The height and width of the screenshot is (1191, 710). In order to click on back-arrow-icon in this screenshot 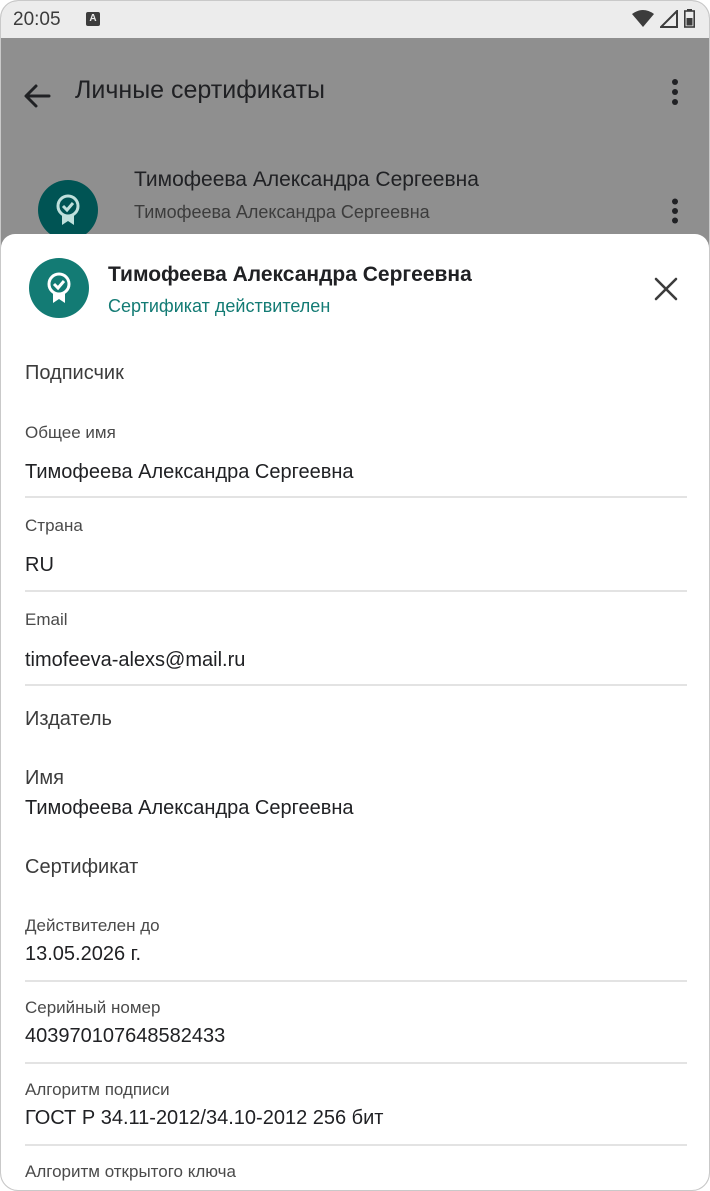, I will do `click(37, 96)`.